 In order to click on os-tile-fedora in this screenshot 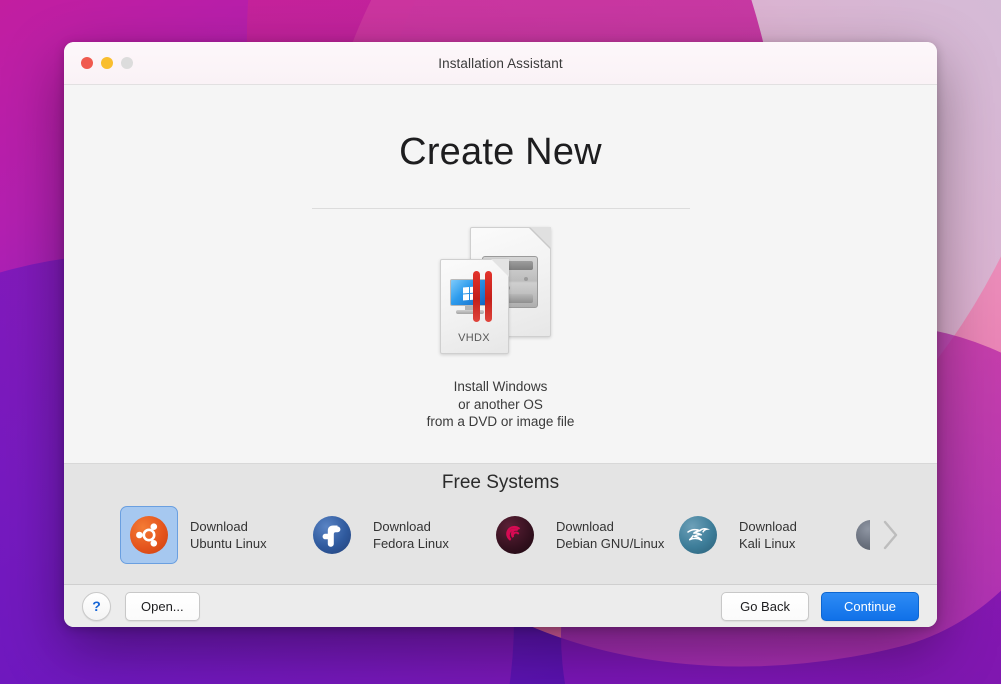, I will do `click(332, 535)`.